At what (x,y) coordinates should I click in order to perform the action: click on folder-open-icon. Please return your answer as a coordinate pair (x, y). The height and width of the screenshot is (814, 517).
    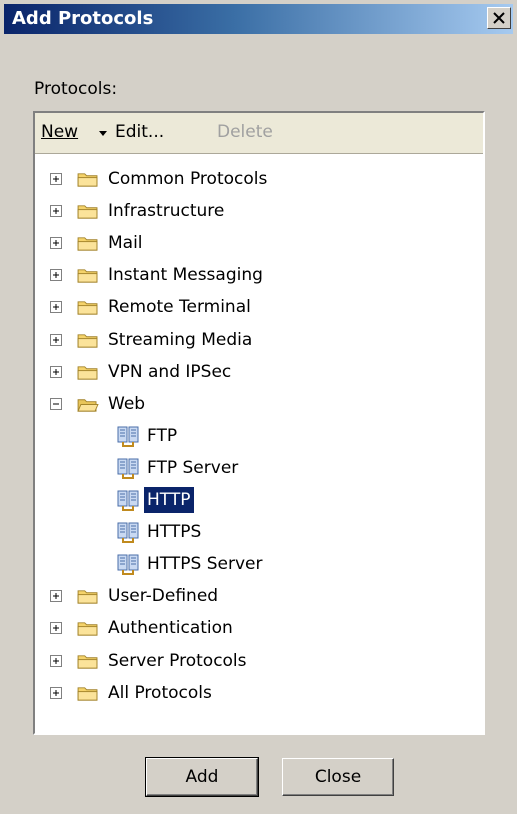
    Looking at the image, I should click on (88, 405).